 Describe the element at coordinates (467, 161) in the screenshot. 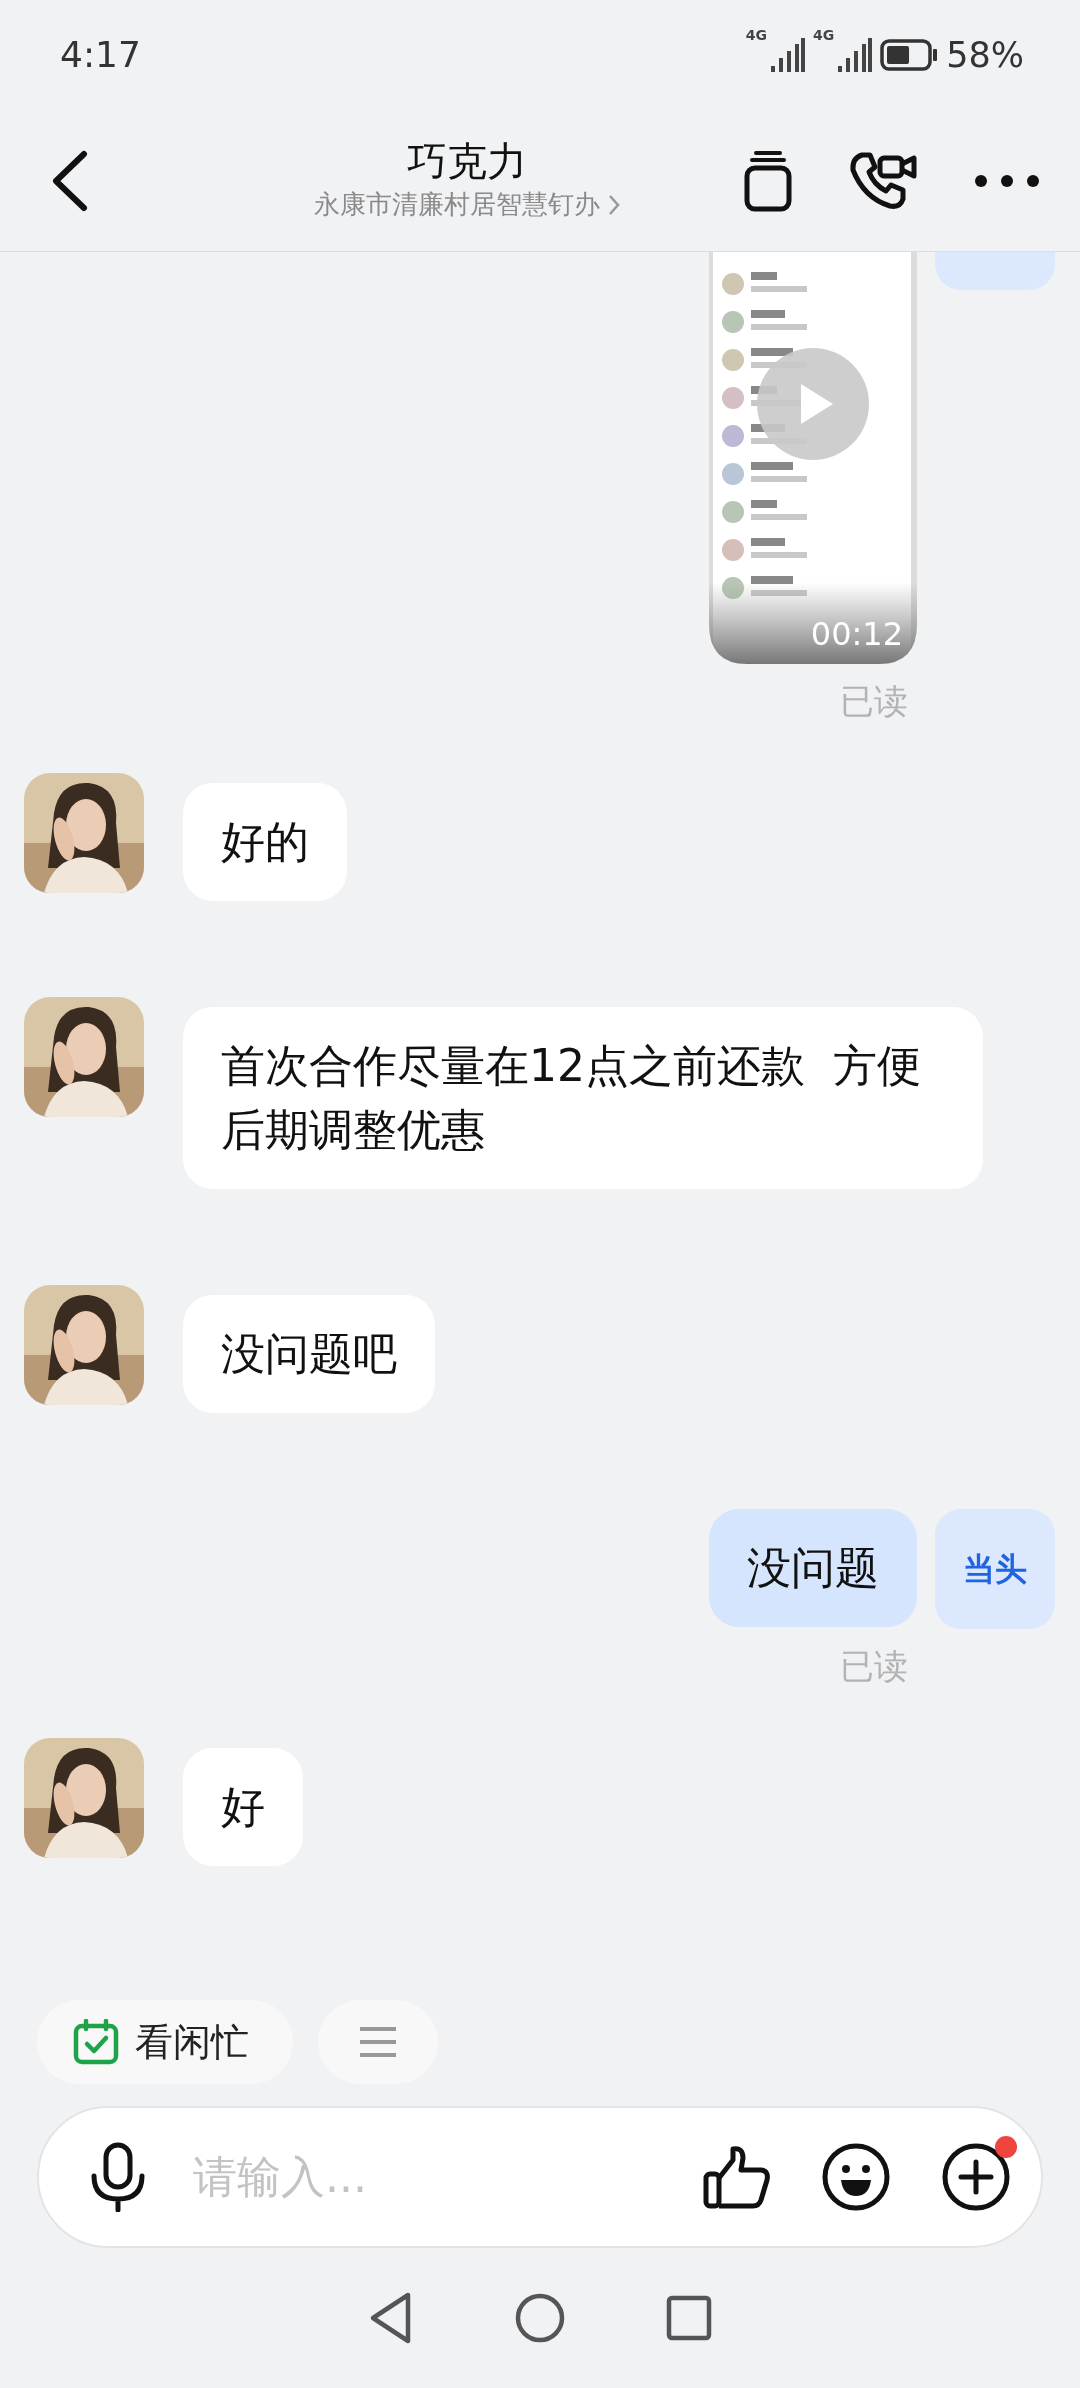

I see `chat-title: 巧克力` at that location.